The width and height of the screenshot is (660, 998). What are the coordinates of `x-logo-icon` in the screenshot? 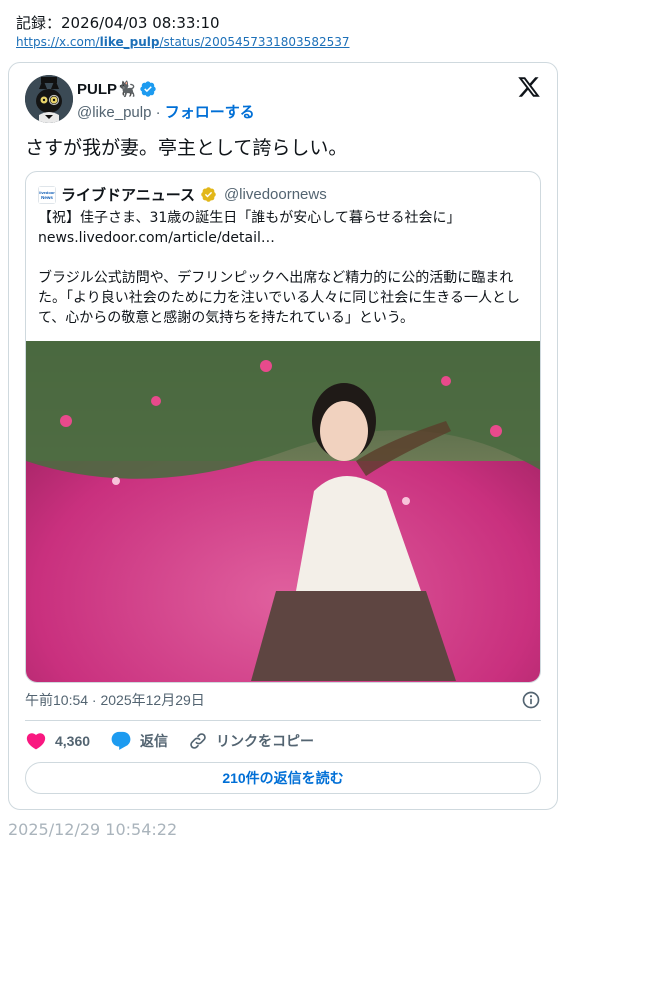 It's located at (529, 87).